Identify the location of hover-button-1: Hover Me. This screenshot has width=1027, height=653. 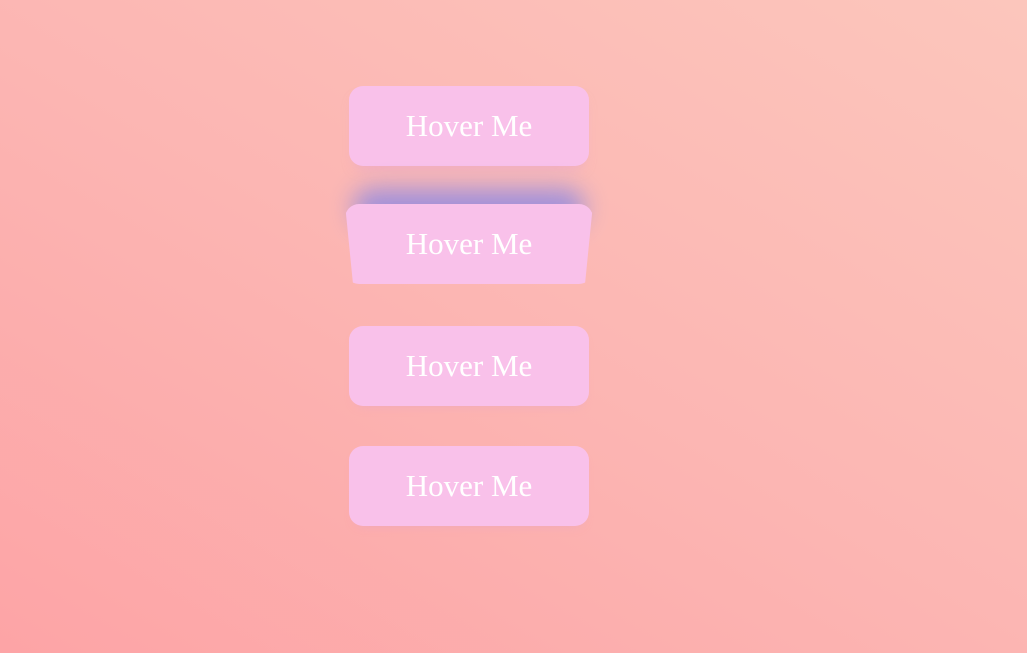
(469, 126).